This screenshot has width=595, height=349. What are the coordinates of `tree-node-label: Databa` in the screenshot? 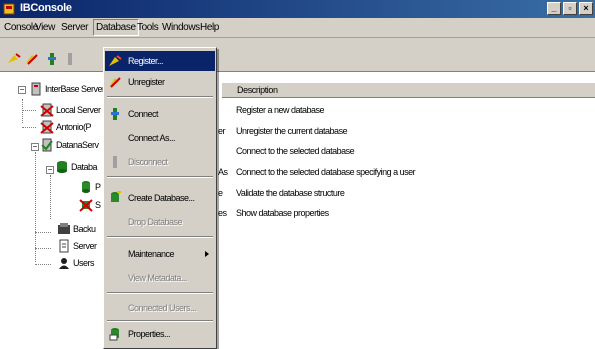 It's located at (84, 167).